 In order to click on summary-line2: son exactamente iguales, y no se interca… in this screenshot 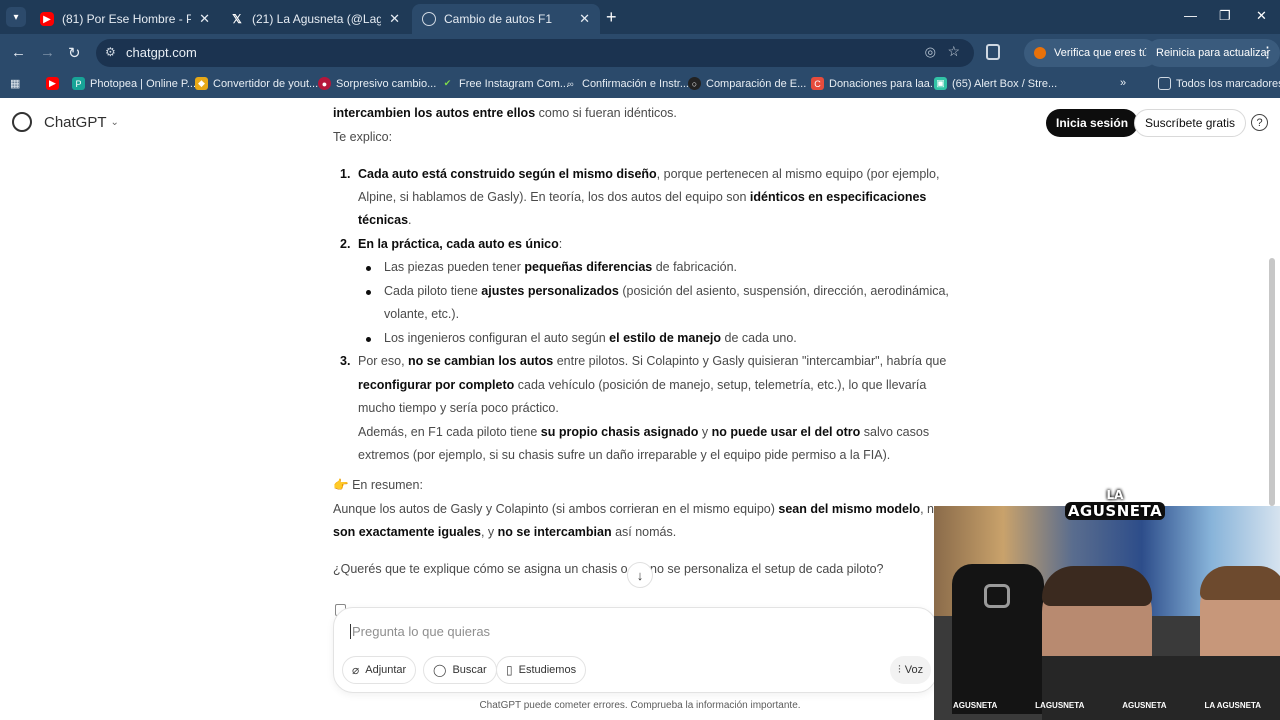, I will do `click(505, 532)`.